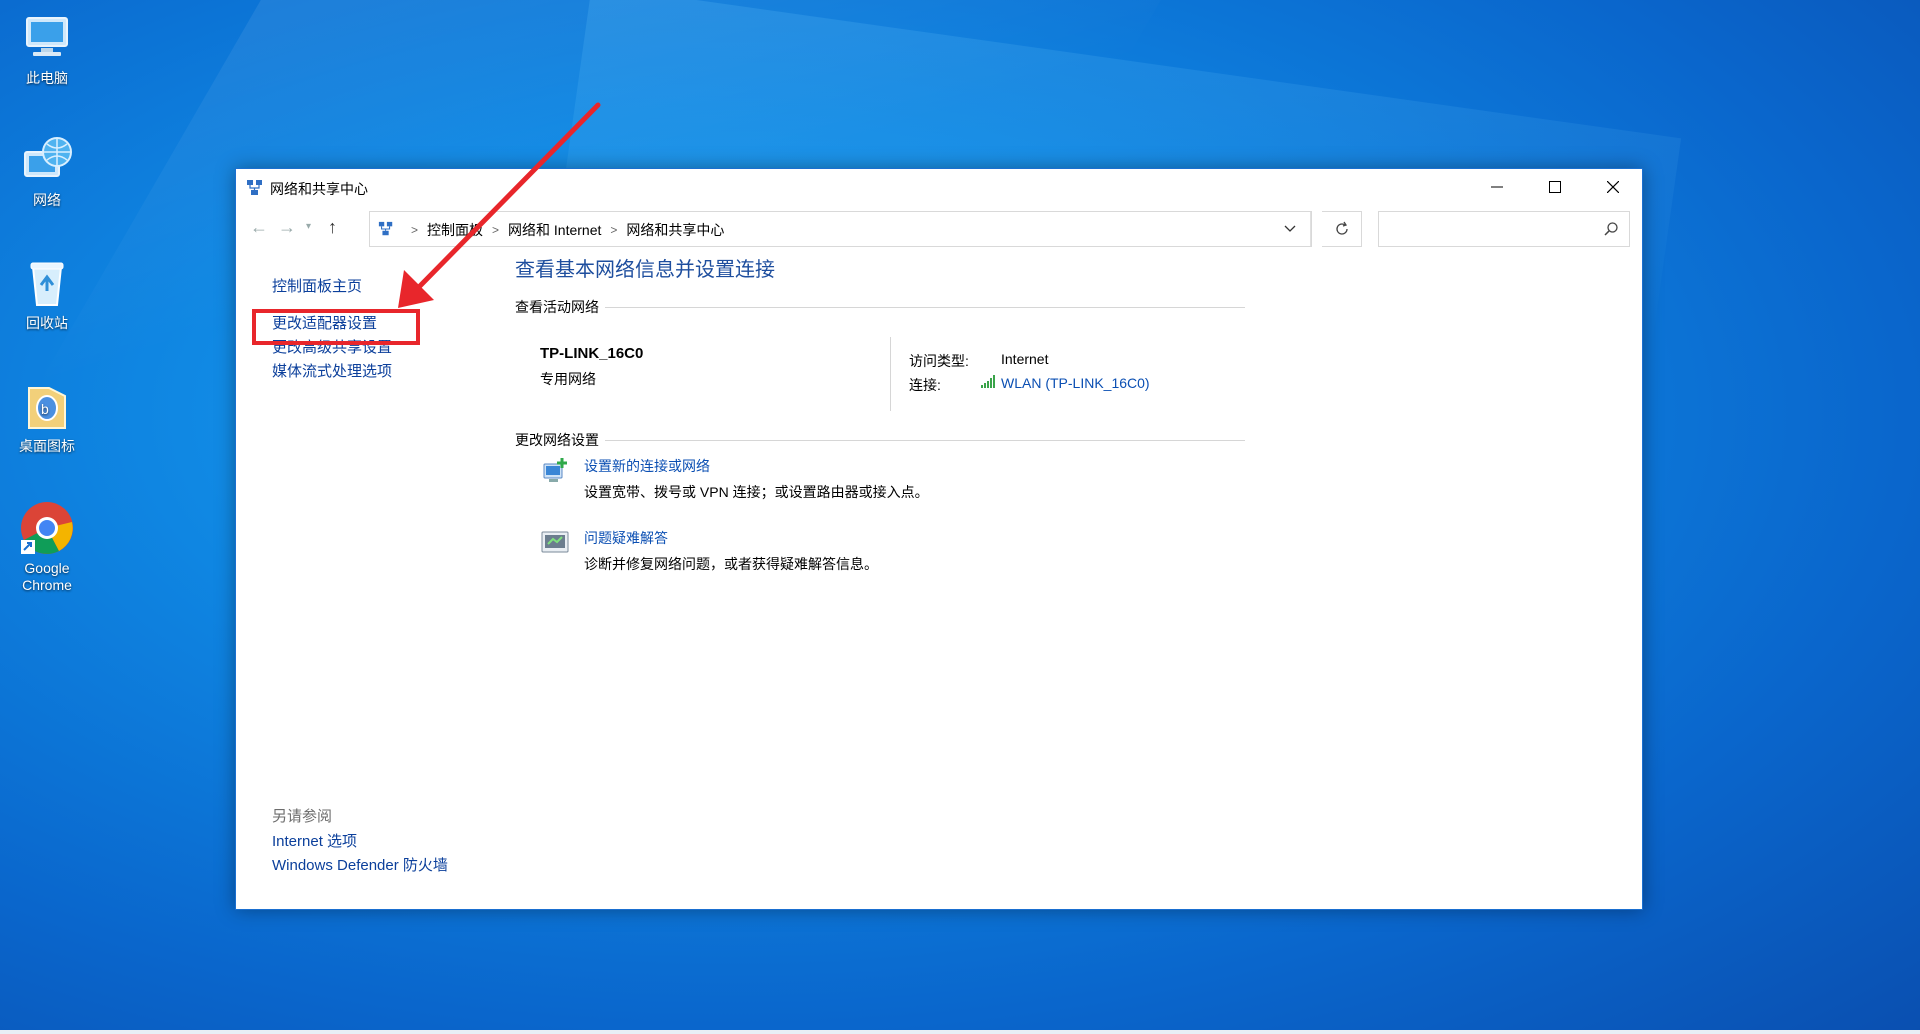 This screenshot has height=1034, width=1920. I want to click on taskbar-edge, so click(960, 1032).